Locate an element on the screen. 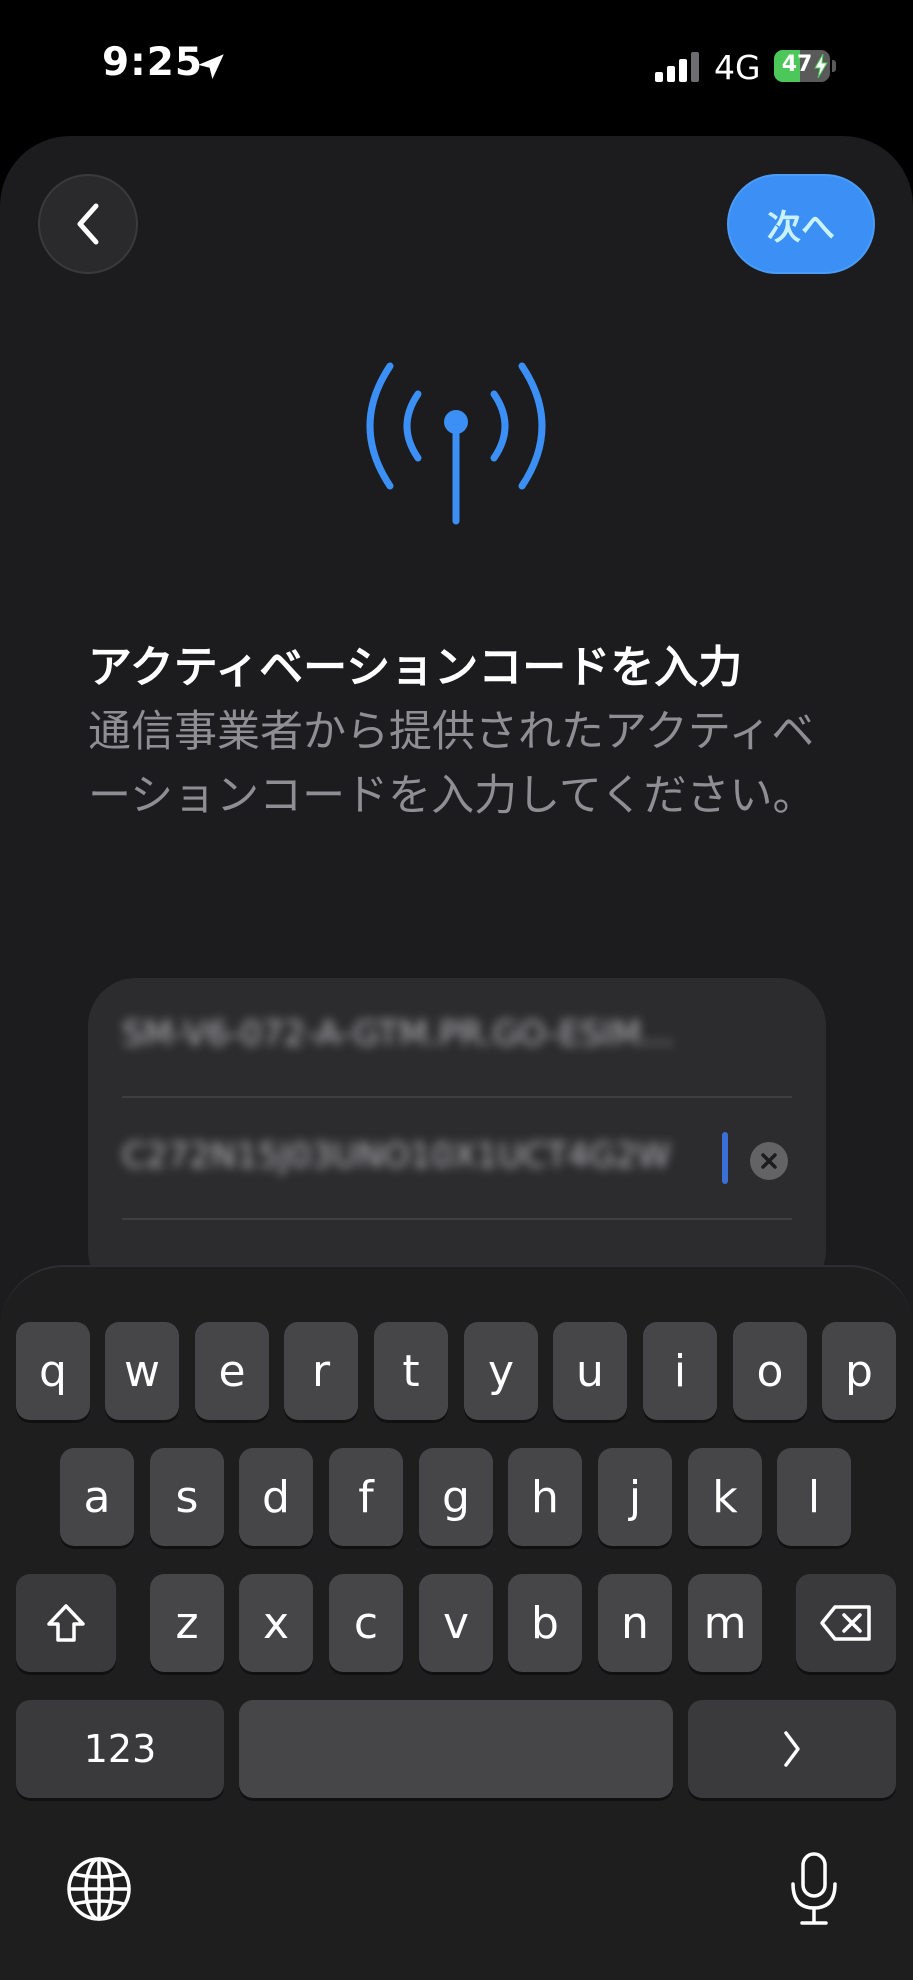  key-q: q is located at coordinates (53, 1371).